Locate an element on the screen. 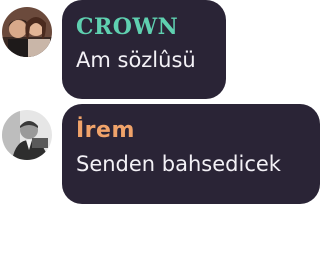 The height and width of the screenshot is (257, 320). black-and-white-portrait-avatar-image is located at coordinates (27, 135).